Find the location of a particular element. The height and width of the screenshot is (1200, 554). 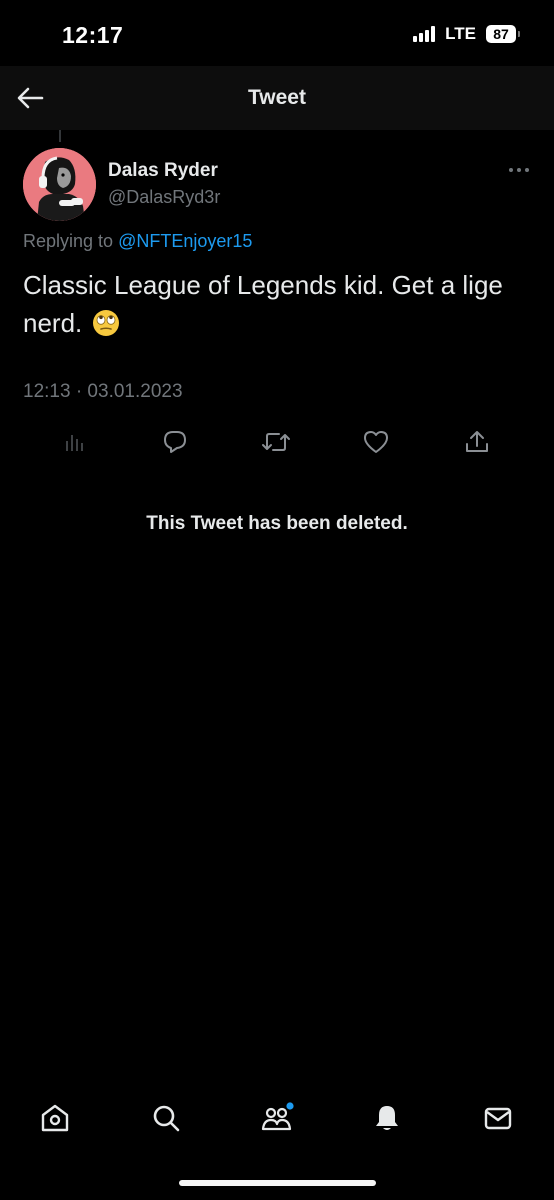

avatar is located at coordinates (59, 184).